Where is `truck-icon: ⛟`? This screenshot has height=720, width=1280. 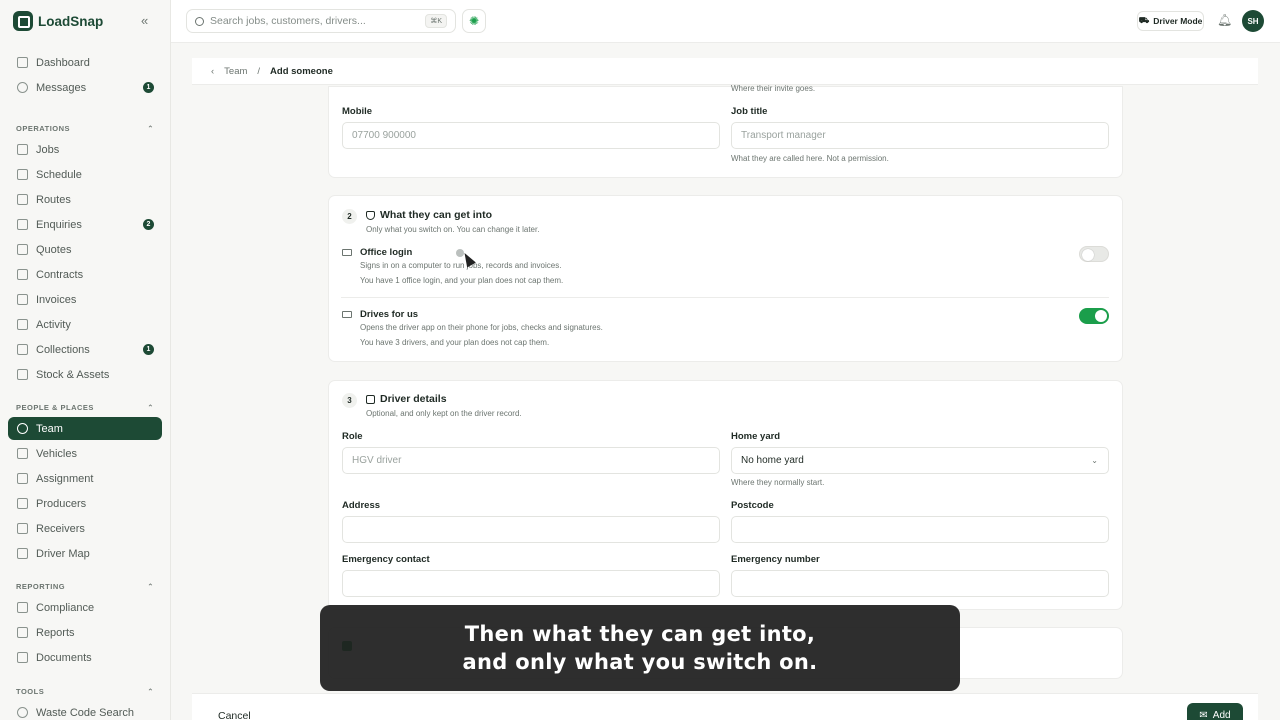
truck-icon: ⛟ is located at coordinates (1144, 20).